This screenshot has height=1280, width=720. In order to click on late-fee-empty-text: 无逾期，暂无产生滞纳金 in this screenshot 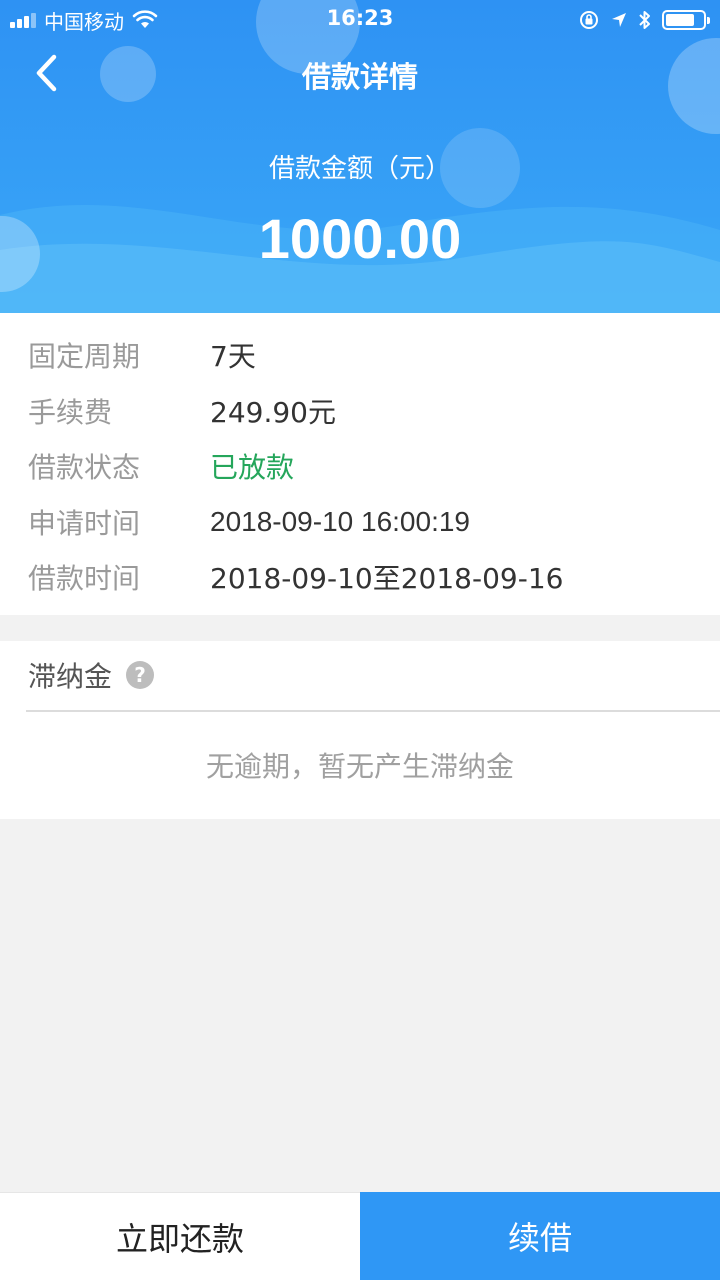, I will do `click(359, 766)`.